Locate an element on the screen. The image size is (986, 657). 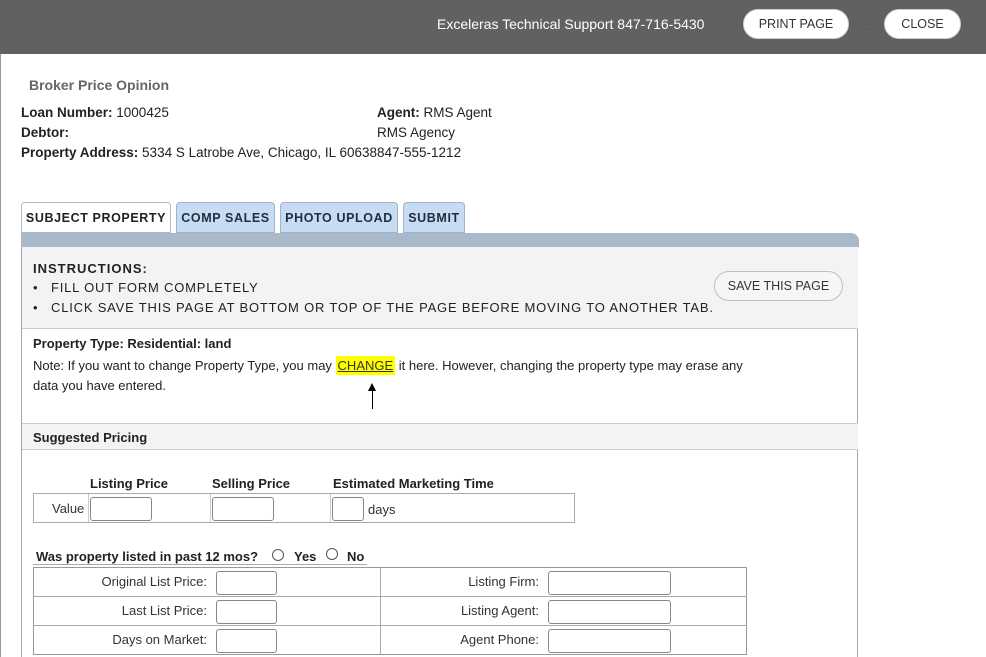
listed-no-radio is located at coordinates (332, 554).